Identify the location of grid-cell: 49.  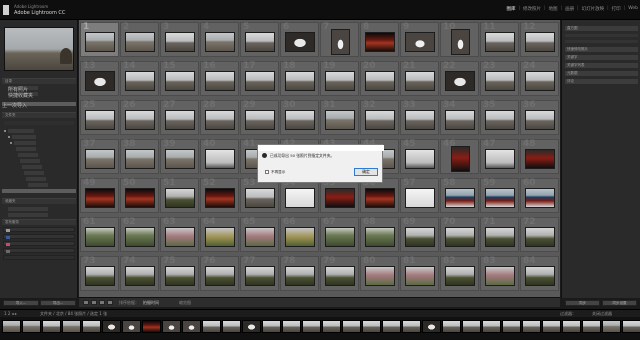
(99, 195).